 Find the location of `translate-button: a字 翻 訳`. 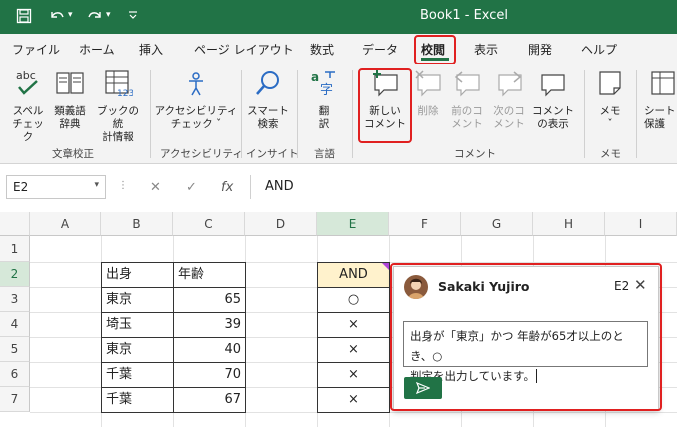

translate-button: a字 翻 訳 is located at coordinates (324, 99).